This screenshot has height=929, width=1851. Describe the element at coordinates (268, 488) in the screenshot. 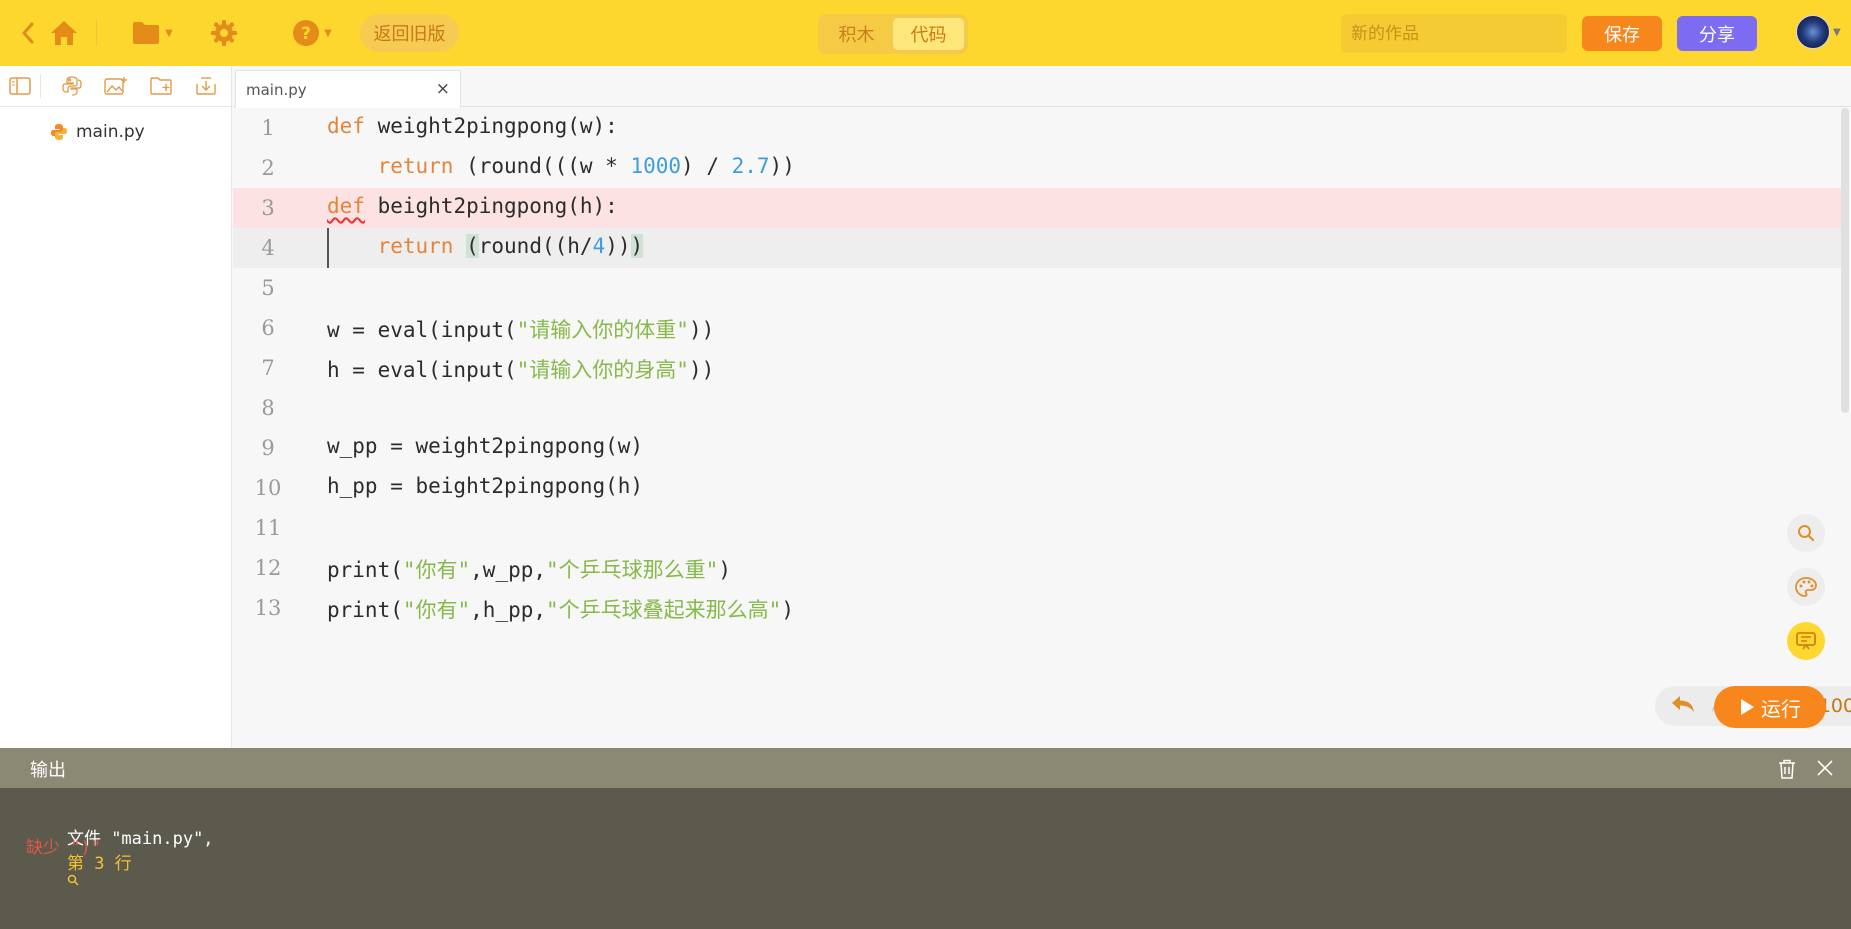

I see `line-number: 10` at that location.